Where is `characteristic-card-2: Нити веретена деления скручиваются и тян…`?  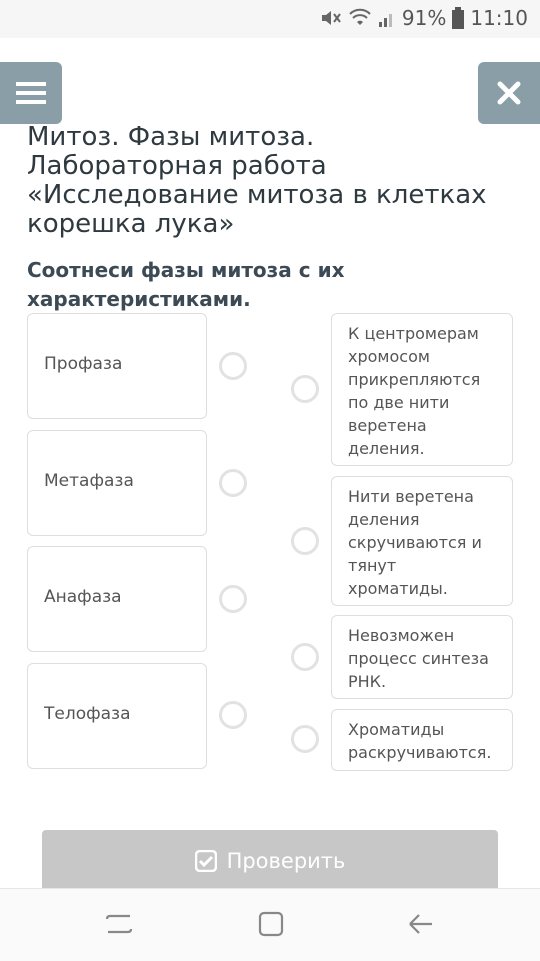
characteristic-card-2: Нити веретена деления скручиваются и тян… is located at coordinates (422, 541).